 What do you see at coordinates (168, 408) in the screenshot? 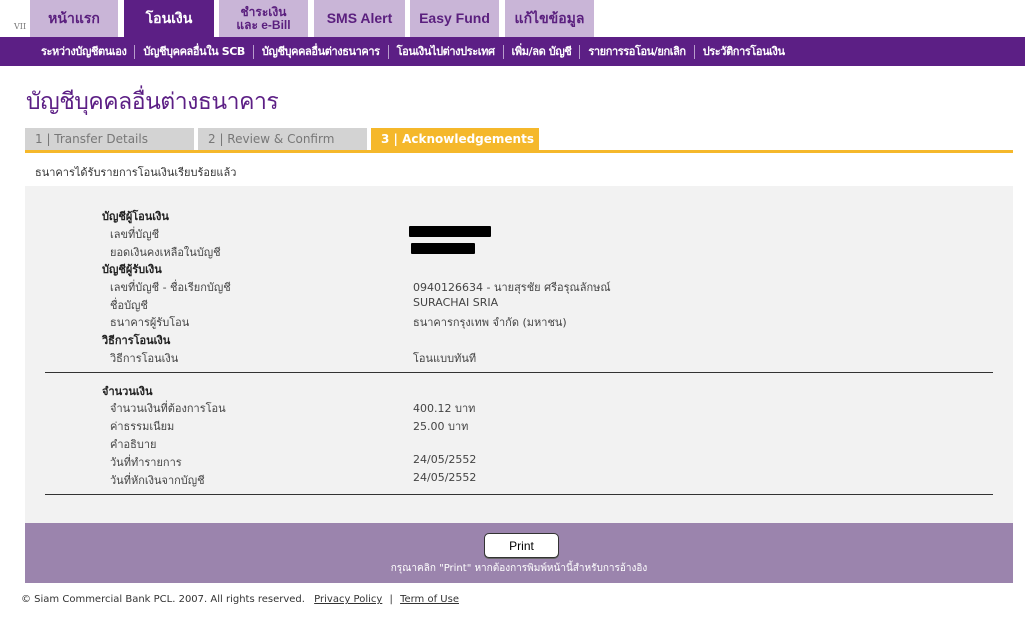
I see `amount-label: จำนวนเงินที่ต้องการโอน` at bounding box center [168, 408].